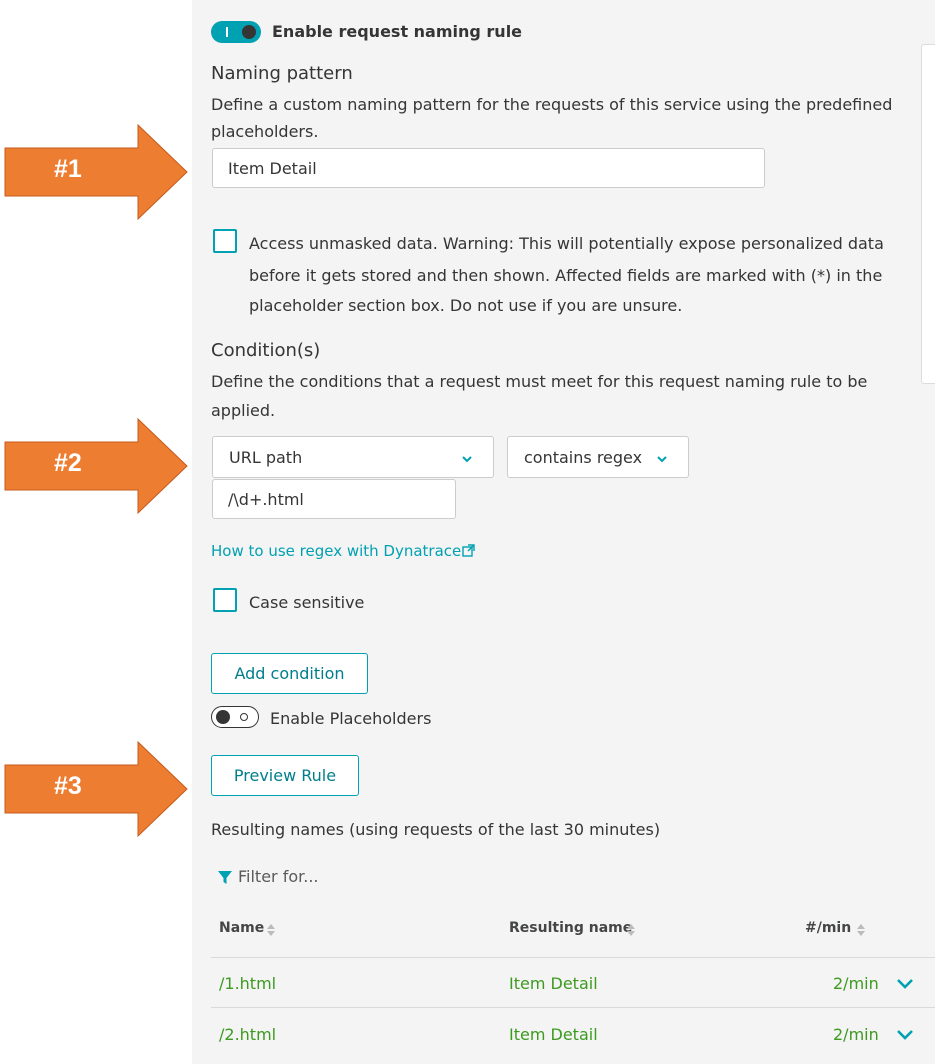 This screenshot has height=1064, width=935. I want to click on condition-attribute-select: URL path, so click(353, 457).